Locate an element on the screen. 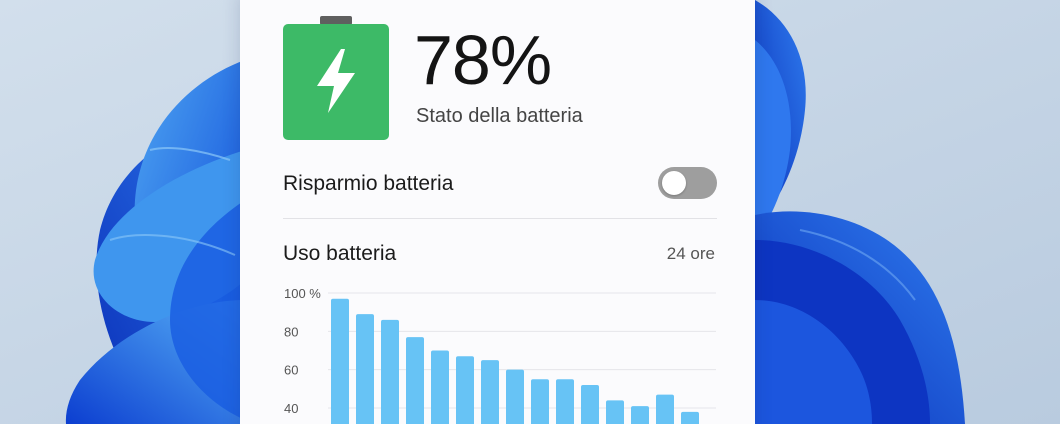 The height and width of the screenshot is (424, 1060). y-tick-label: 80 is located at coordinates (291, 331).